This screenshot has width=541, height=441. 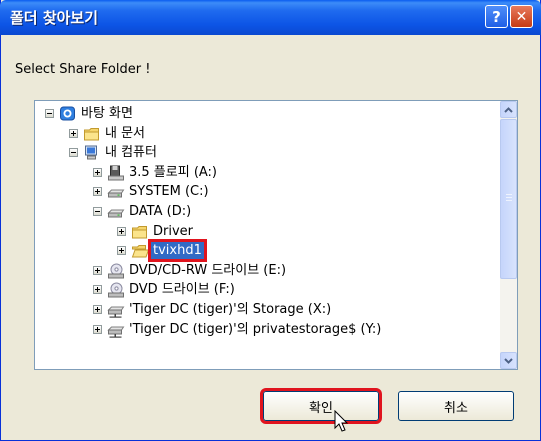 What do you see at coordinates (207, 270) in the screenshot?
I see `tree-item-label: DVD/CD-RW 드라이브 (E:)` at bounding box center [207, 270].